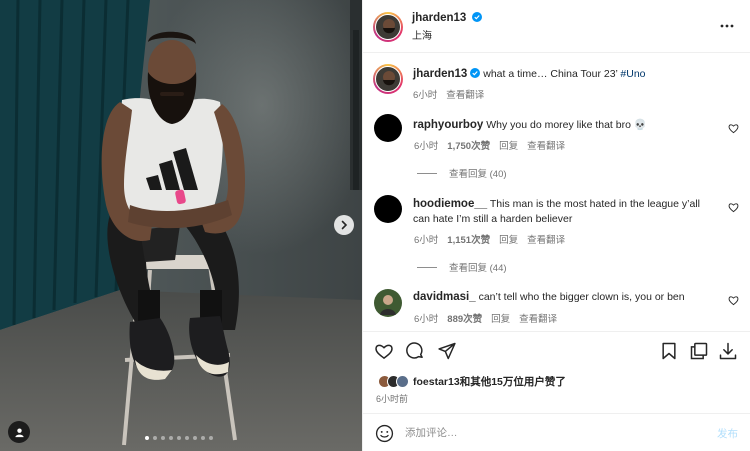  Describe the element at coordinates (669, 351) in the screenshot. I see `bookmark-save-icon` at that location.